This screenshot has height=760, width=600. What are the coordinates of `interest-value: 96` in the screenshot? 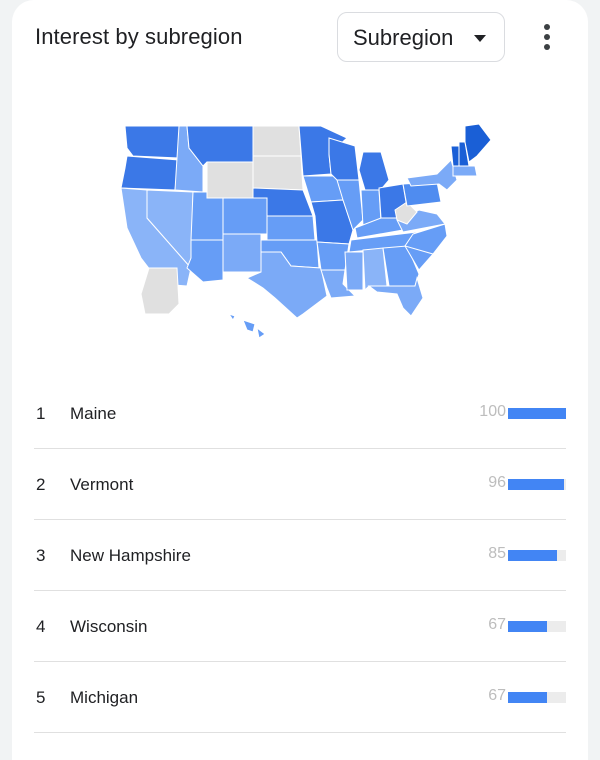 It's located at (497, 482).